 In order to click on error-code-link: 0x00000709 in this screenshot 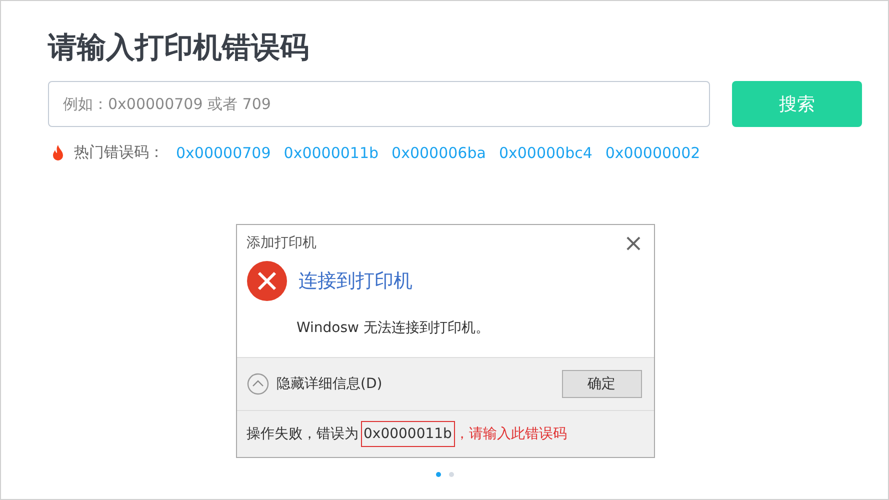, I will do `click(223, 153)`.